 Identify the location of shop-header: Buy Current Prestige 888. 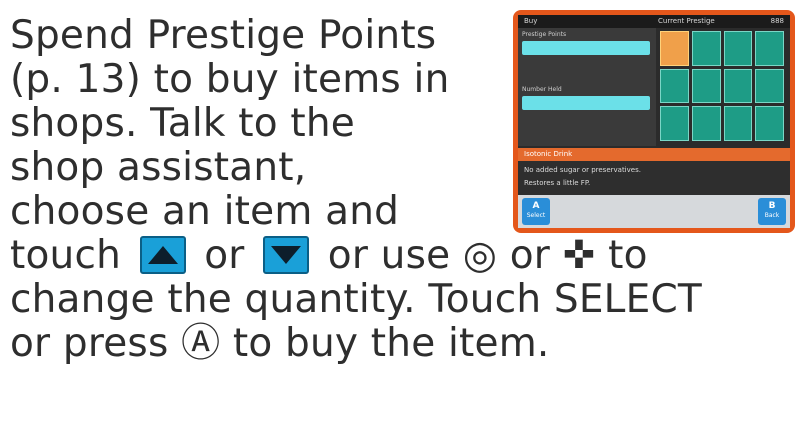
(654, 21).